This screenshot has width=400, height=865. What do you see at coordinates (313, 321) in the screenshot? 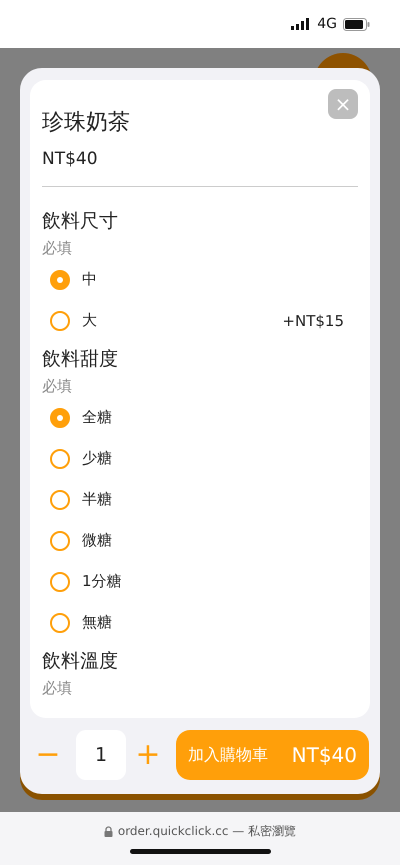
I see `option-price: +NT$15` at bounding box center [313, 321].